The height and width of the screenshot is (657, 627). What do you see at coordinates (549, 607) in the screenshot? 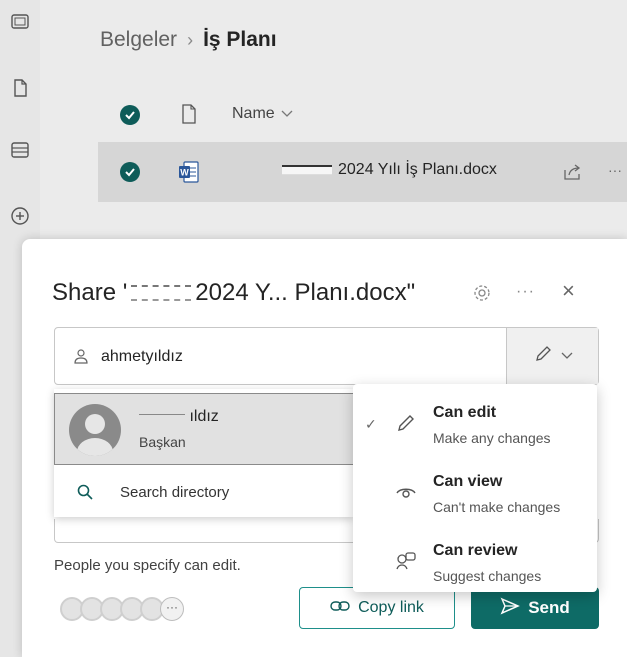
I see `send-label: Send` at bounding box center [549, 607].